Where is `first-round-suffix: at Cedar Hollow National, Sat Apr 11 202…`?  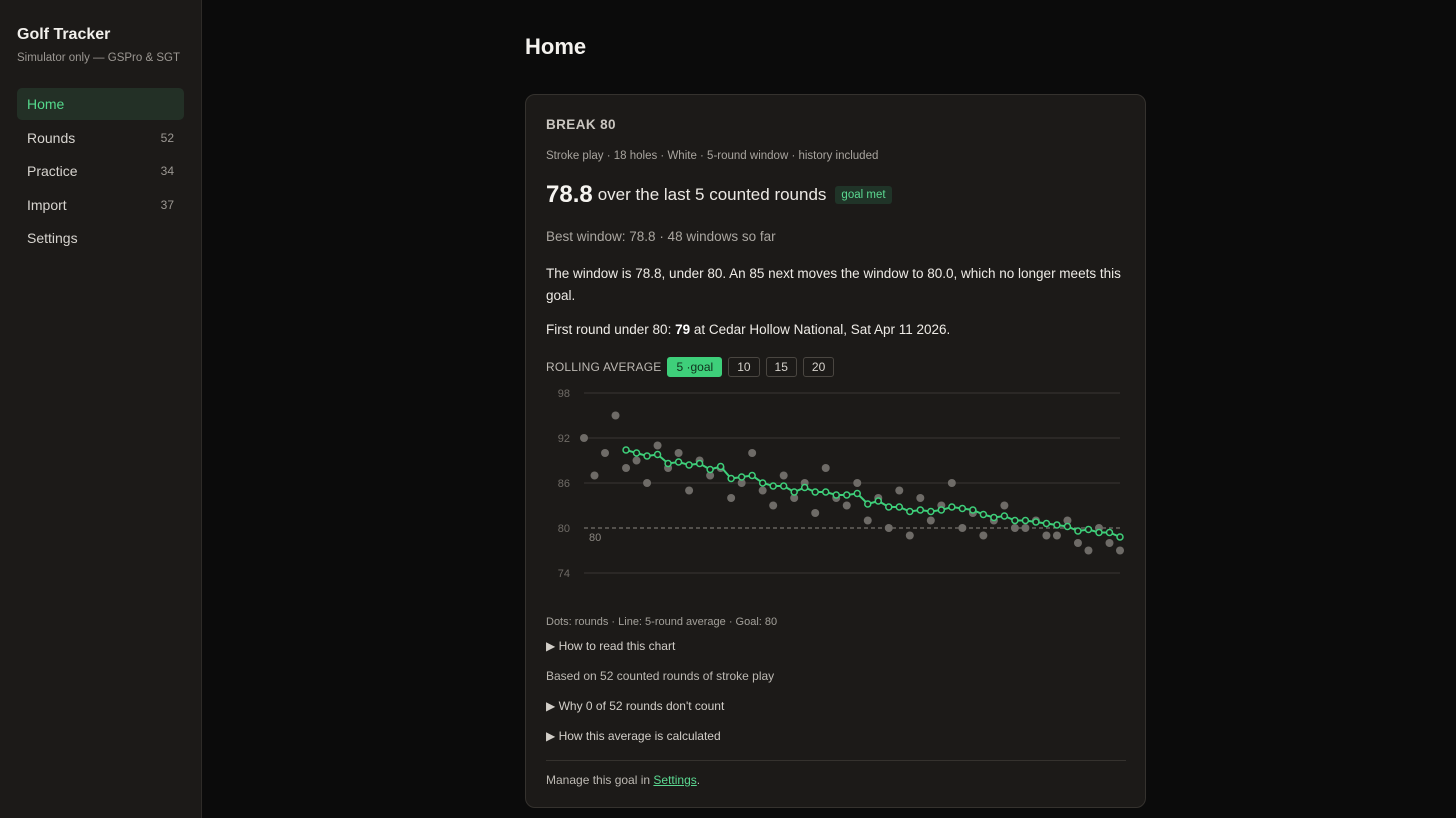
first-round-suffix: at Cedar Hollow National, Sat Apr 11 202… is located at coordinates (822, 329).